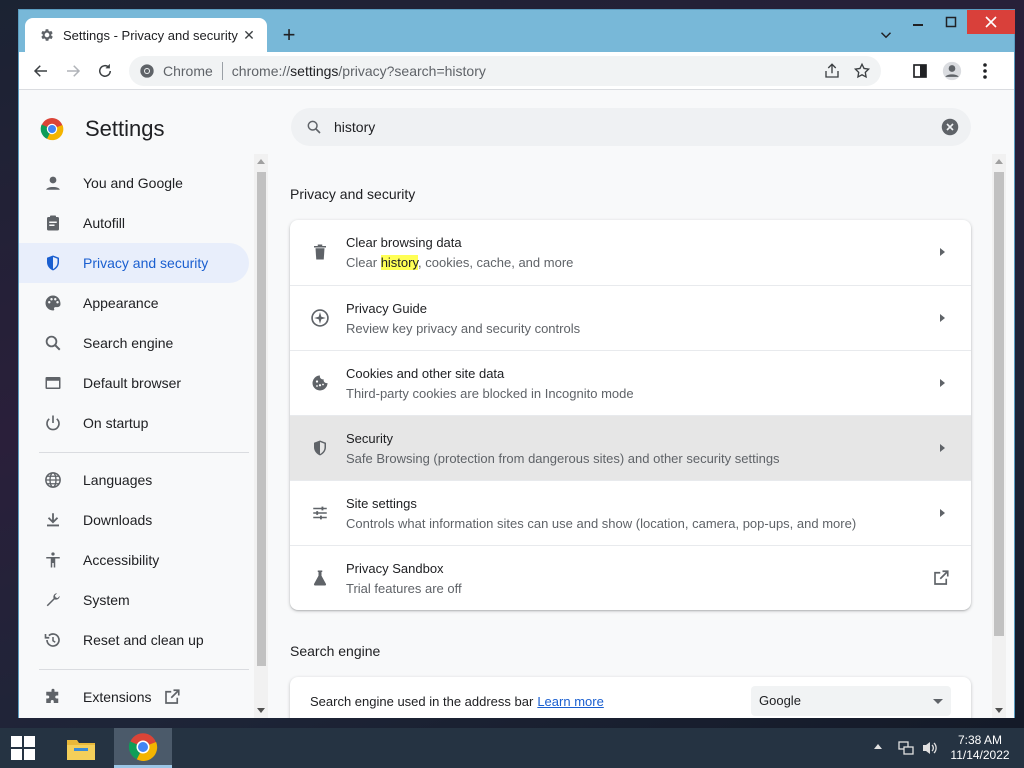  Describe the element at coordinates (117, 697) in the screenshot. I see `sidebar-item-label: Extensions` at that location.